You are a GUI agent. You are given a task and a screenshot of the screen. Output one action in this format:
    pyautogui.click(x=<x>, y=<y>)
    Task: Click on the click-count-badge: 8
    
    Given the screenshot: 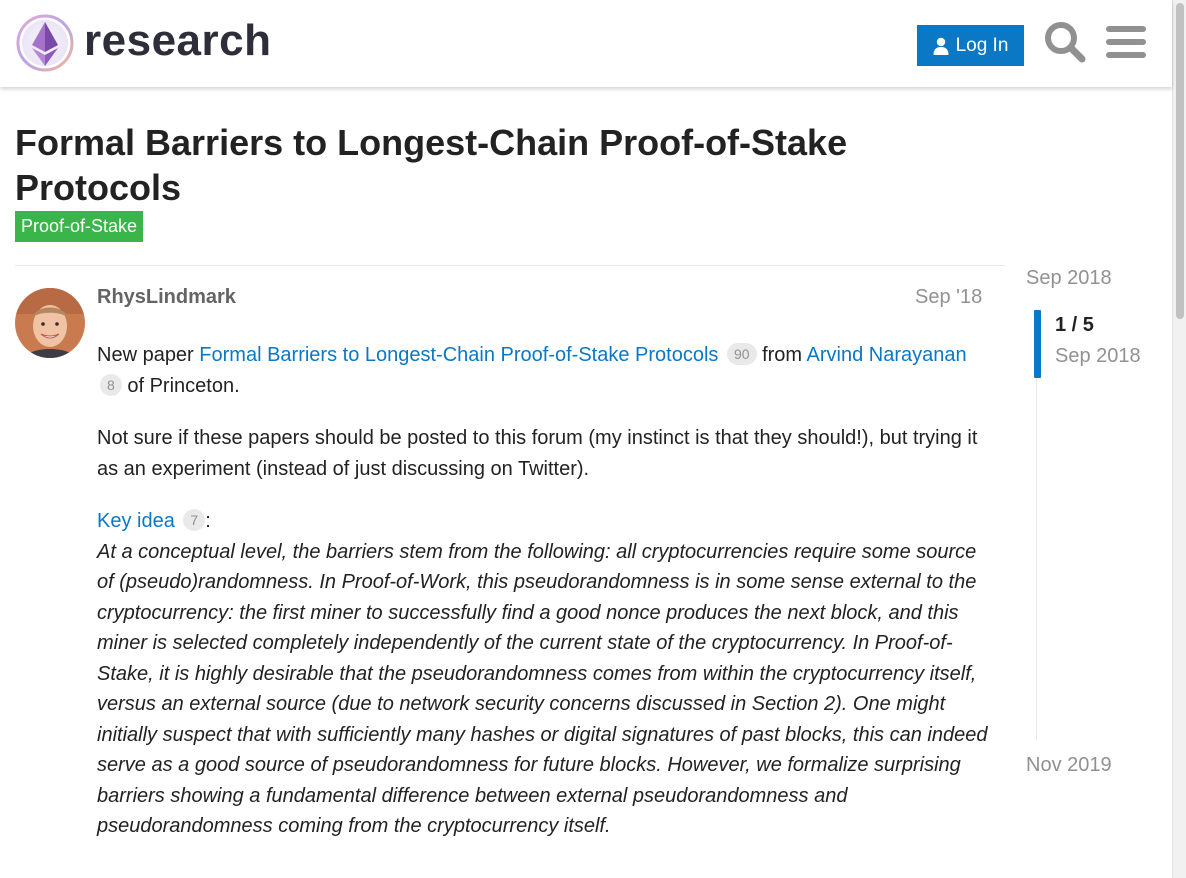 What is the action you would take?
    pyautogui.click(x=111, y=384)
    